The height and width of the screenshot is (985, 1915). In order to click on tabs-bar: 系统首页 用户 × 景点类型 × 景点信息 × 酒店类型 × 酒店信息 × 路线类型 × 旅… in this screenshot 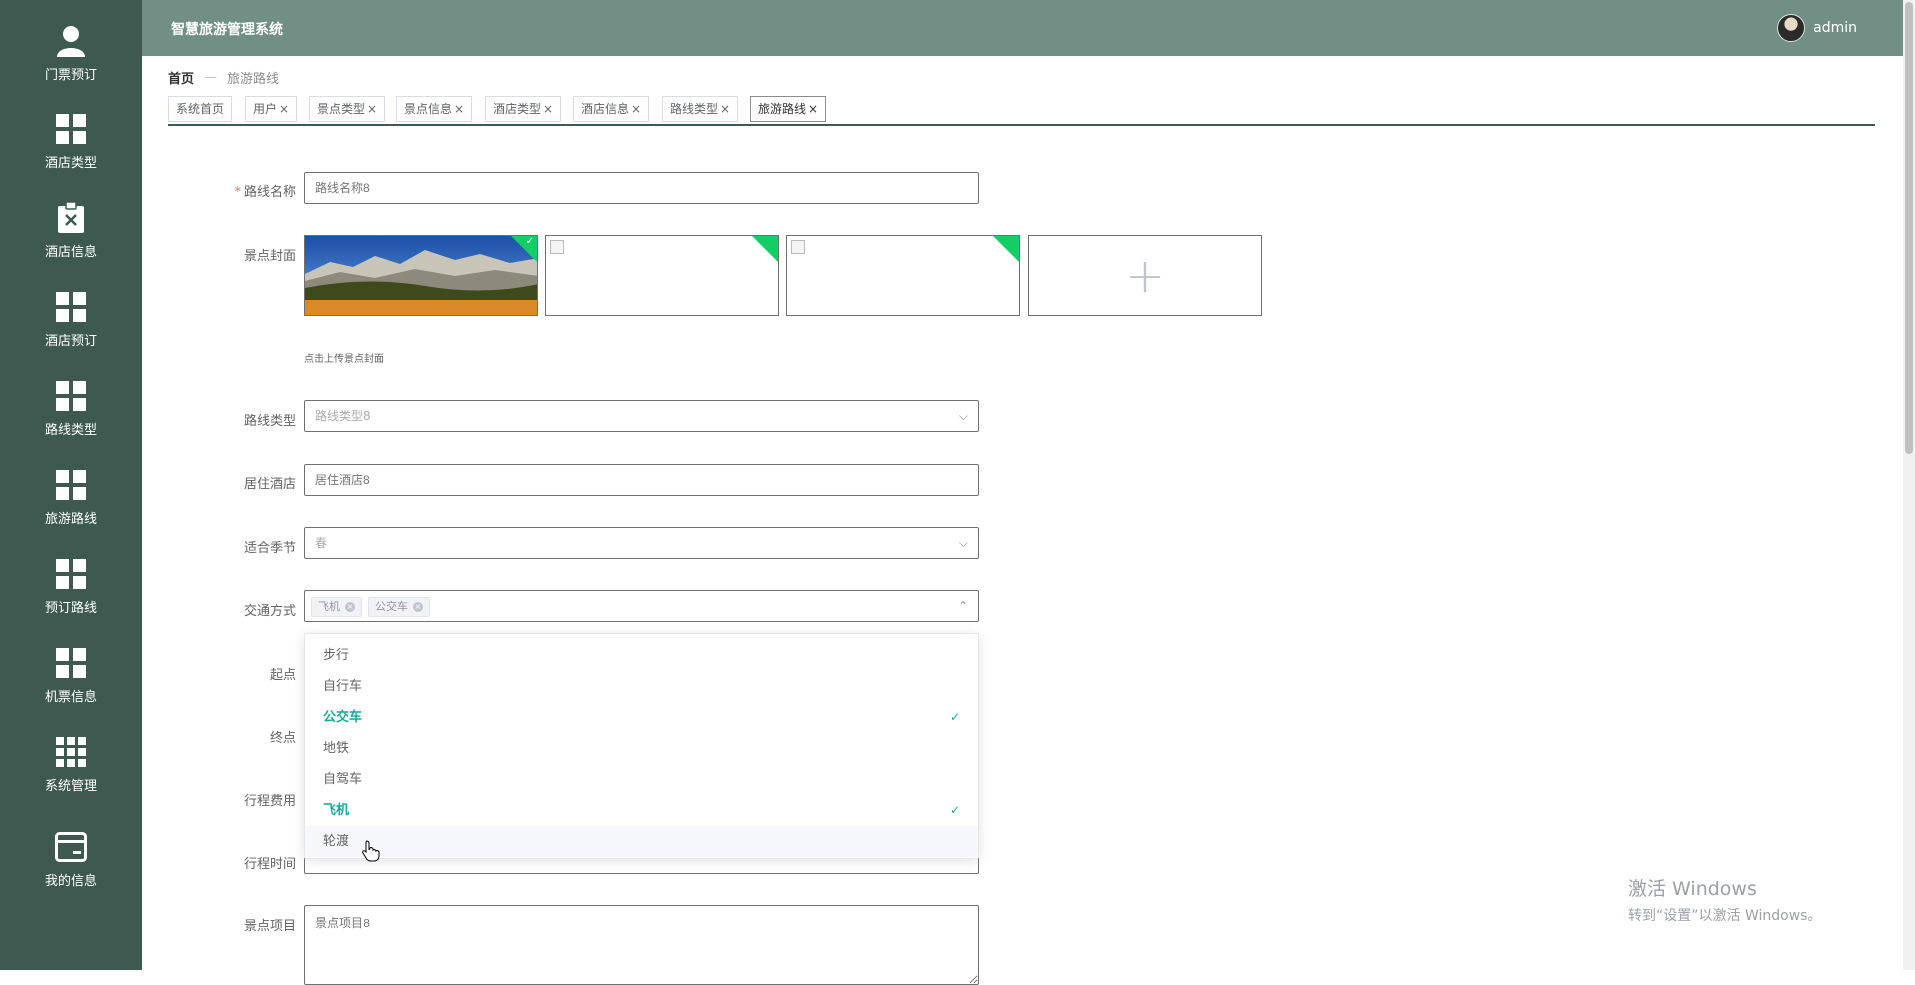, I will do `click(1021, 111)`.